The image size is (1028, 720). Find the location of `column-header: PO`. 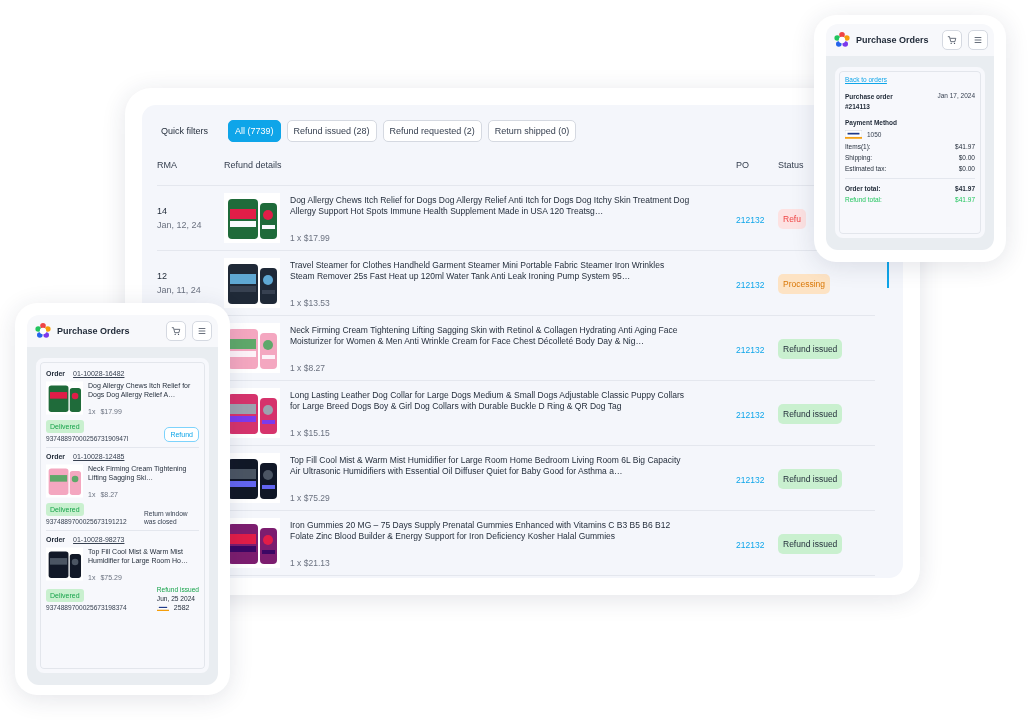

column-header: PO is located at coordinates (743, 165).